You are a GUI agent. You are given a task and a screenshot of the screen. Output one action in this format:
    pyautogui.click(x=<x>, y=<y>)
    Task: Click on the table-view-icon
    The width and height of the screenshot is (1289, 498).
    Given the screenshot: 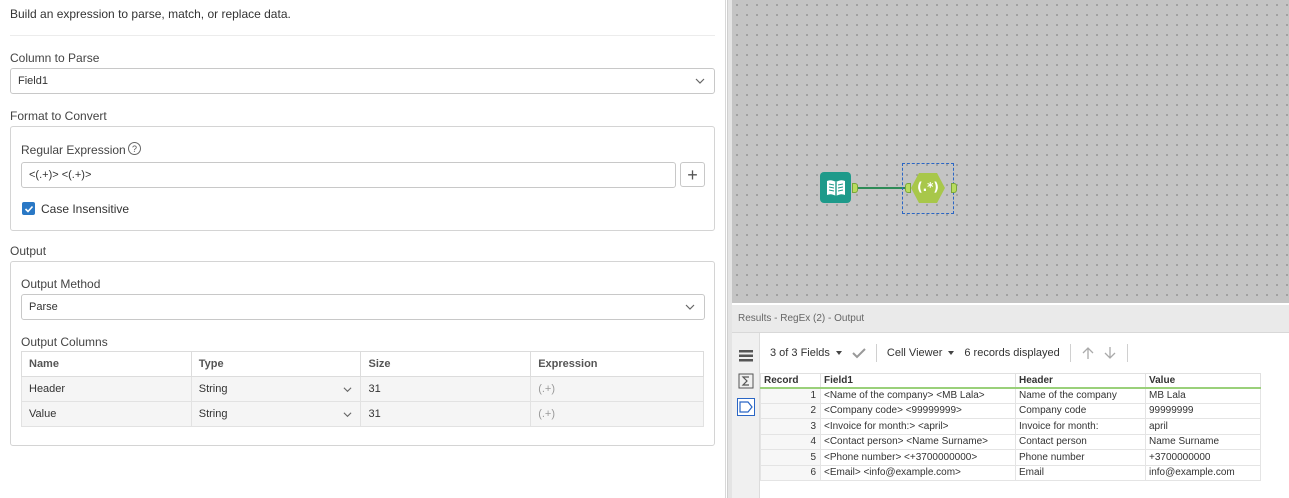 What is the action you would take?
    pyautogui.click(x=746, y=356)
    